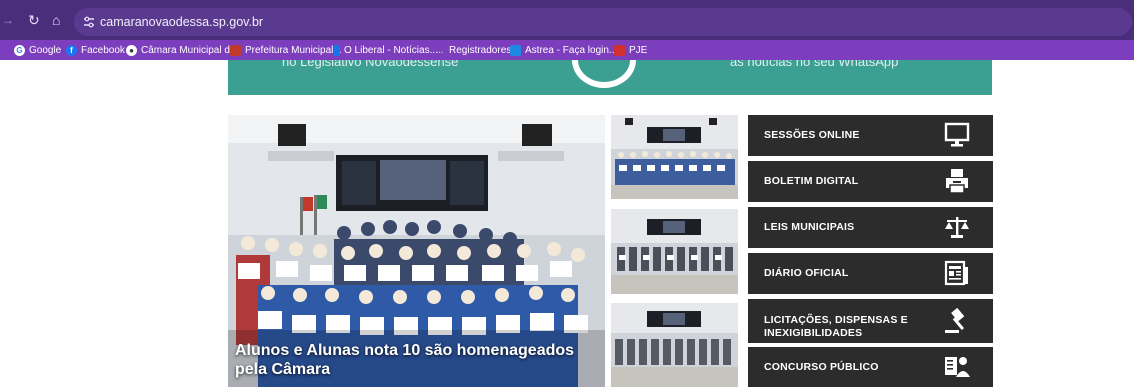 The image size is (1134, 387). What do you see at coordinates (45, 50) in the screenshot?
I see `bookmark-label: Google` at bounding box center [45, 50].